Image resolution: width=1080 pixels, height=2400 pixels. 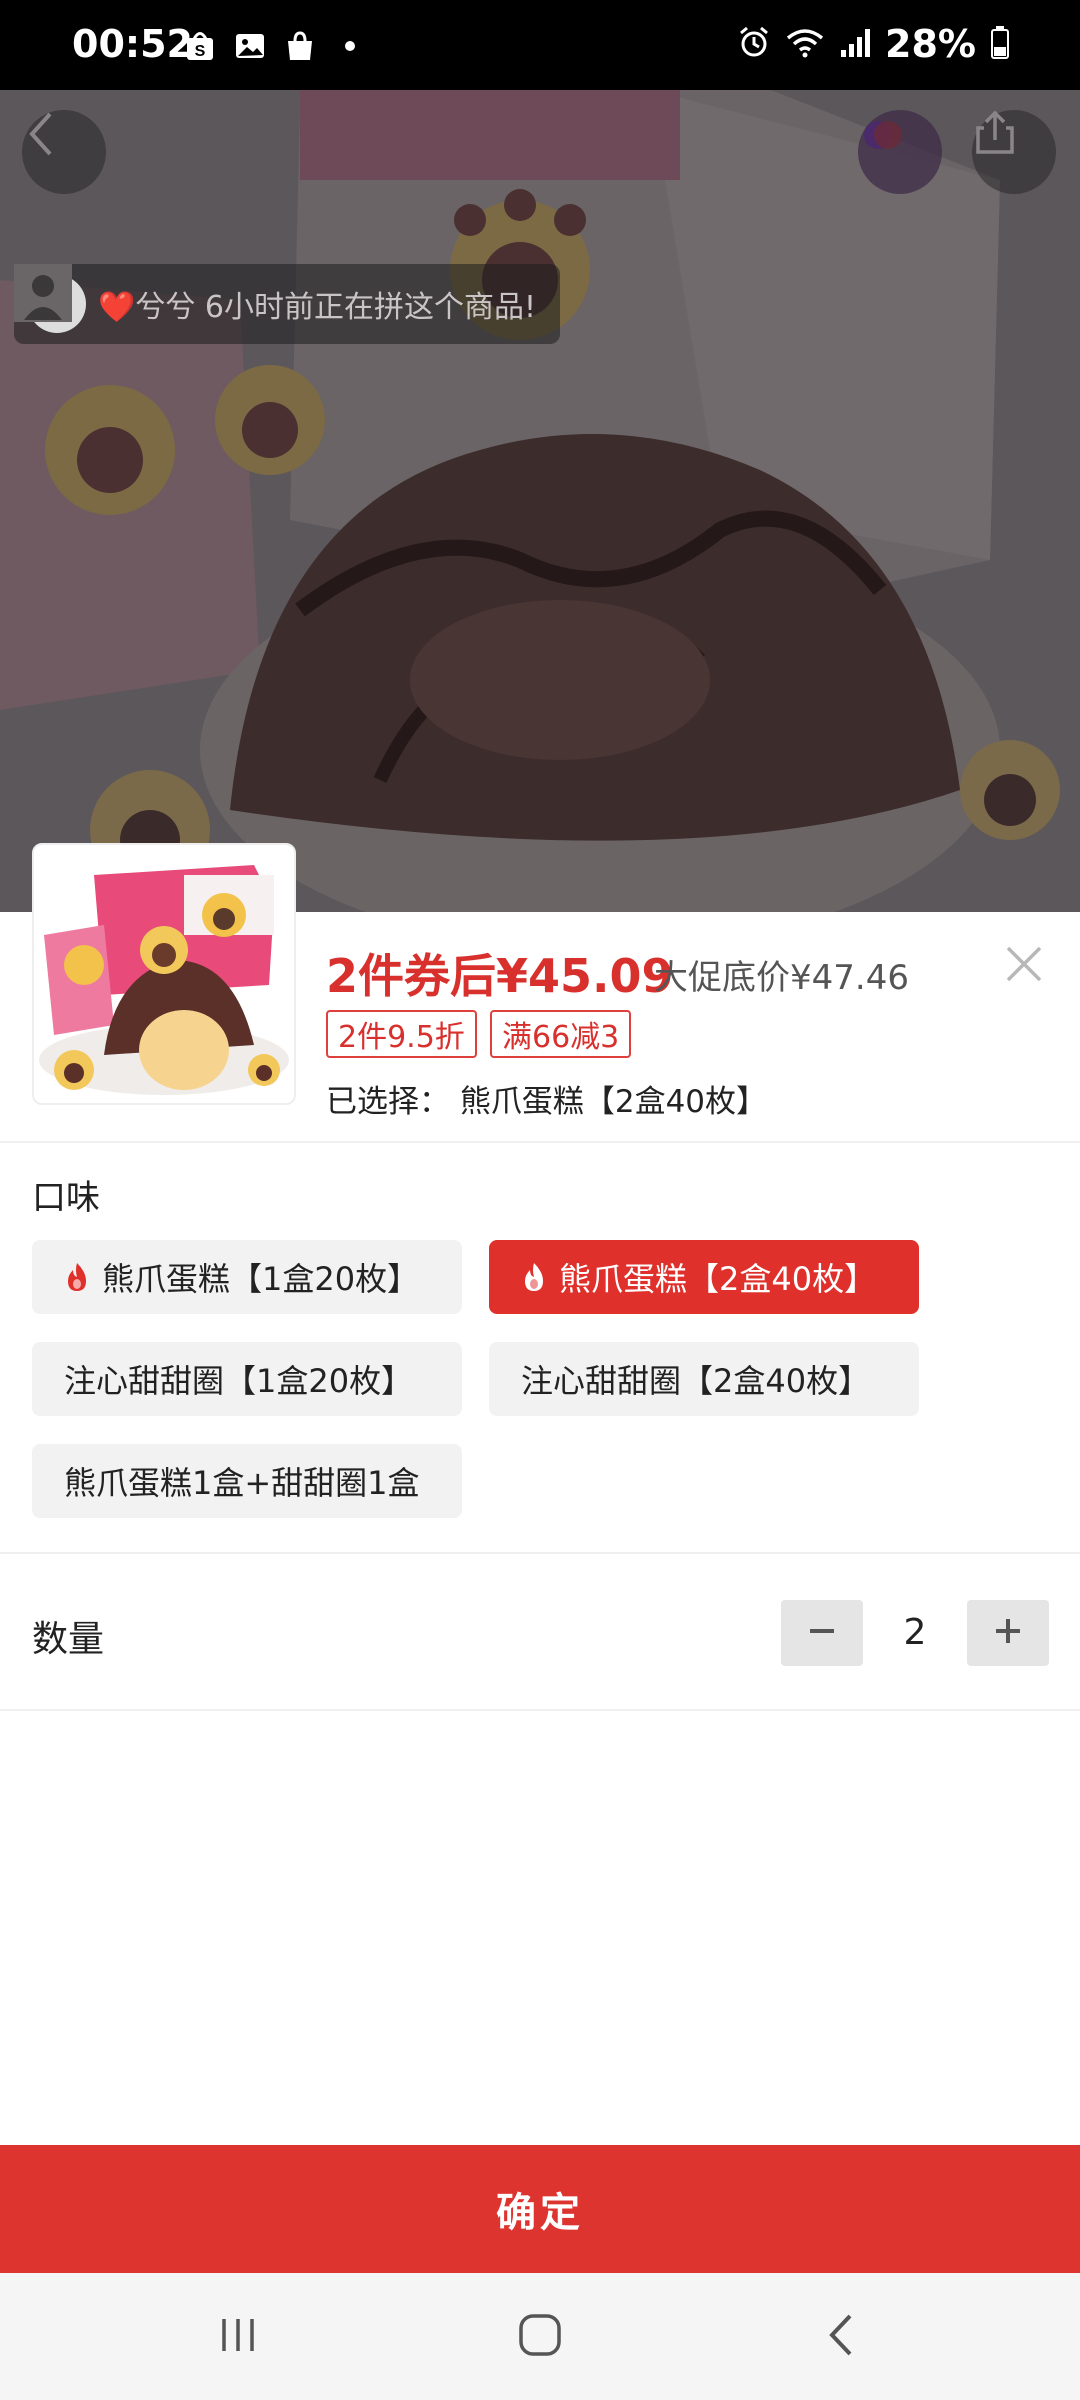 I want to click on home-button, so click(x=540, y=2337).